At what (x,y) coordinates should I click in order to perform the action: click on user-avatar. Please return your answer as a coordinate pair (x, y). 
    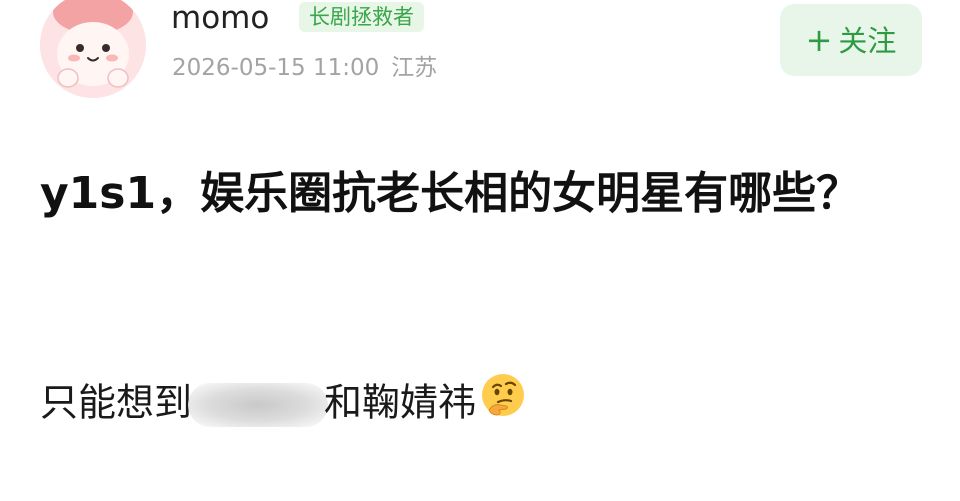
    Looking at the image, I should click on (93, 49).